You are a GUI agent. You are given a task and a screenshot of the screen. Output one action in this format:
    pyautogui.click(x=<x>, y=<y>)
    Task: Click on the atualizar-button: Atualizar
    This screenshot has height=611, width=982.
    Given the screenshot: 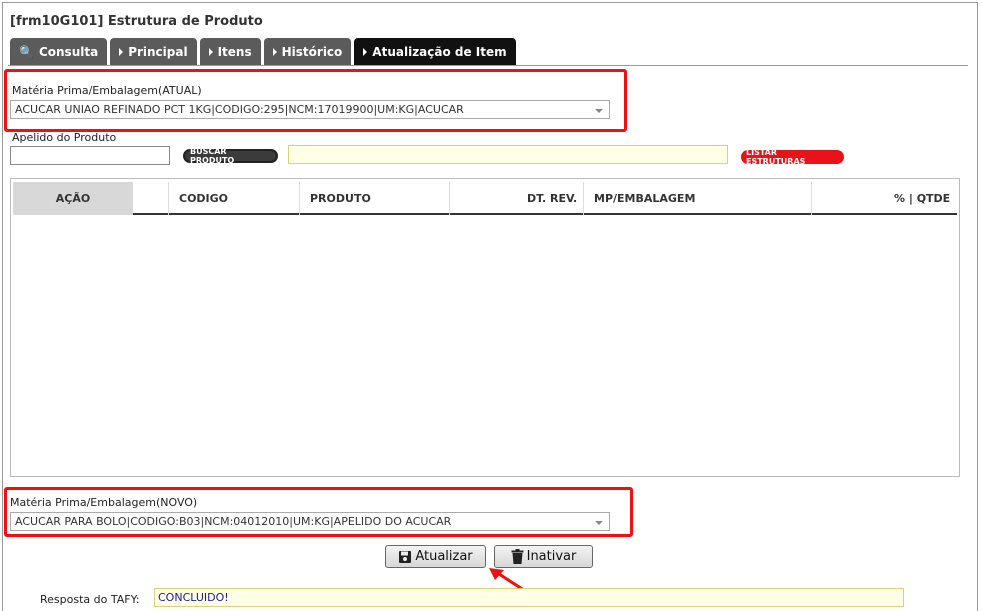 What is the action you would take?
    pyautogui.click(x=435, y=556)
    